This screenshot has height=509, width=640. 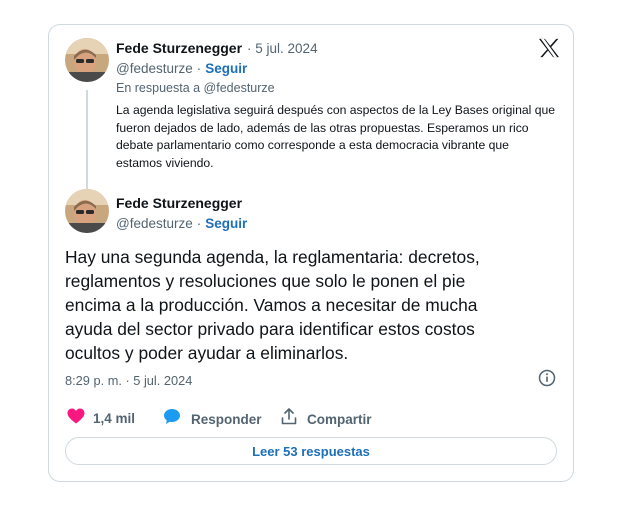 I want to click on read-replies-label: Leer 53 respuestas, so click(x=311, y=451).